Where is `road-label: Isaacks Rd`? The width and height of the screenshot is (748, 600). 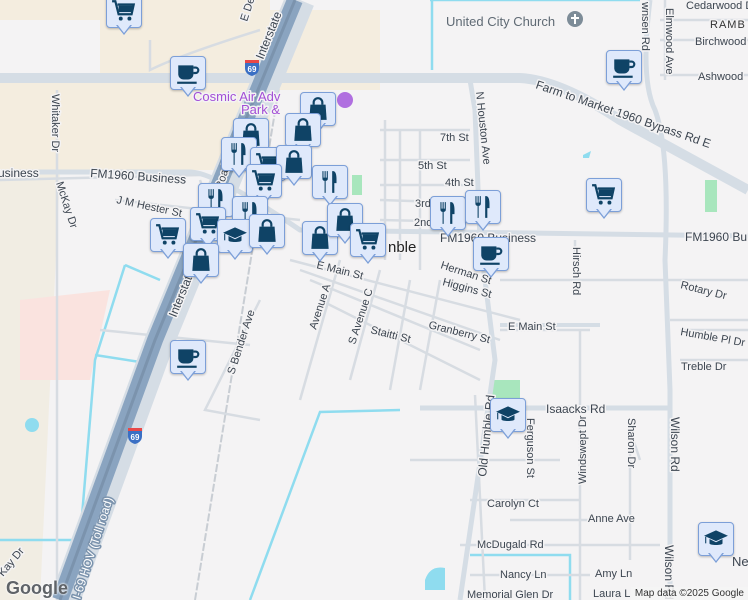 road-label: Isaacks Rd is located at coordinates (575, 409).